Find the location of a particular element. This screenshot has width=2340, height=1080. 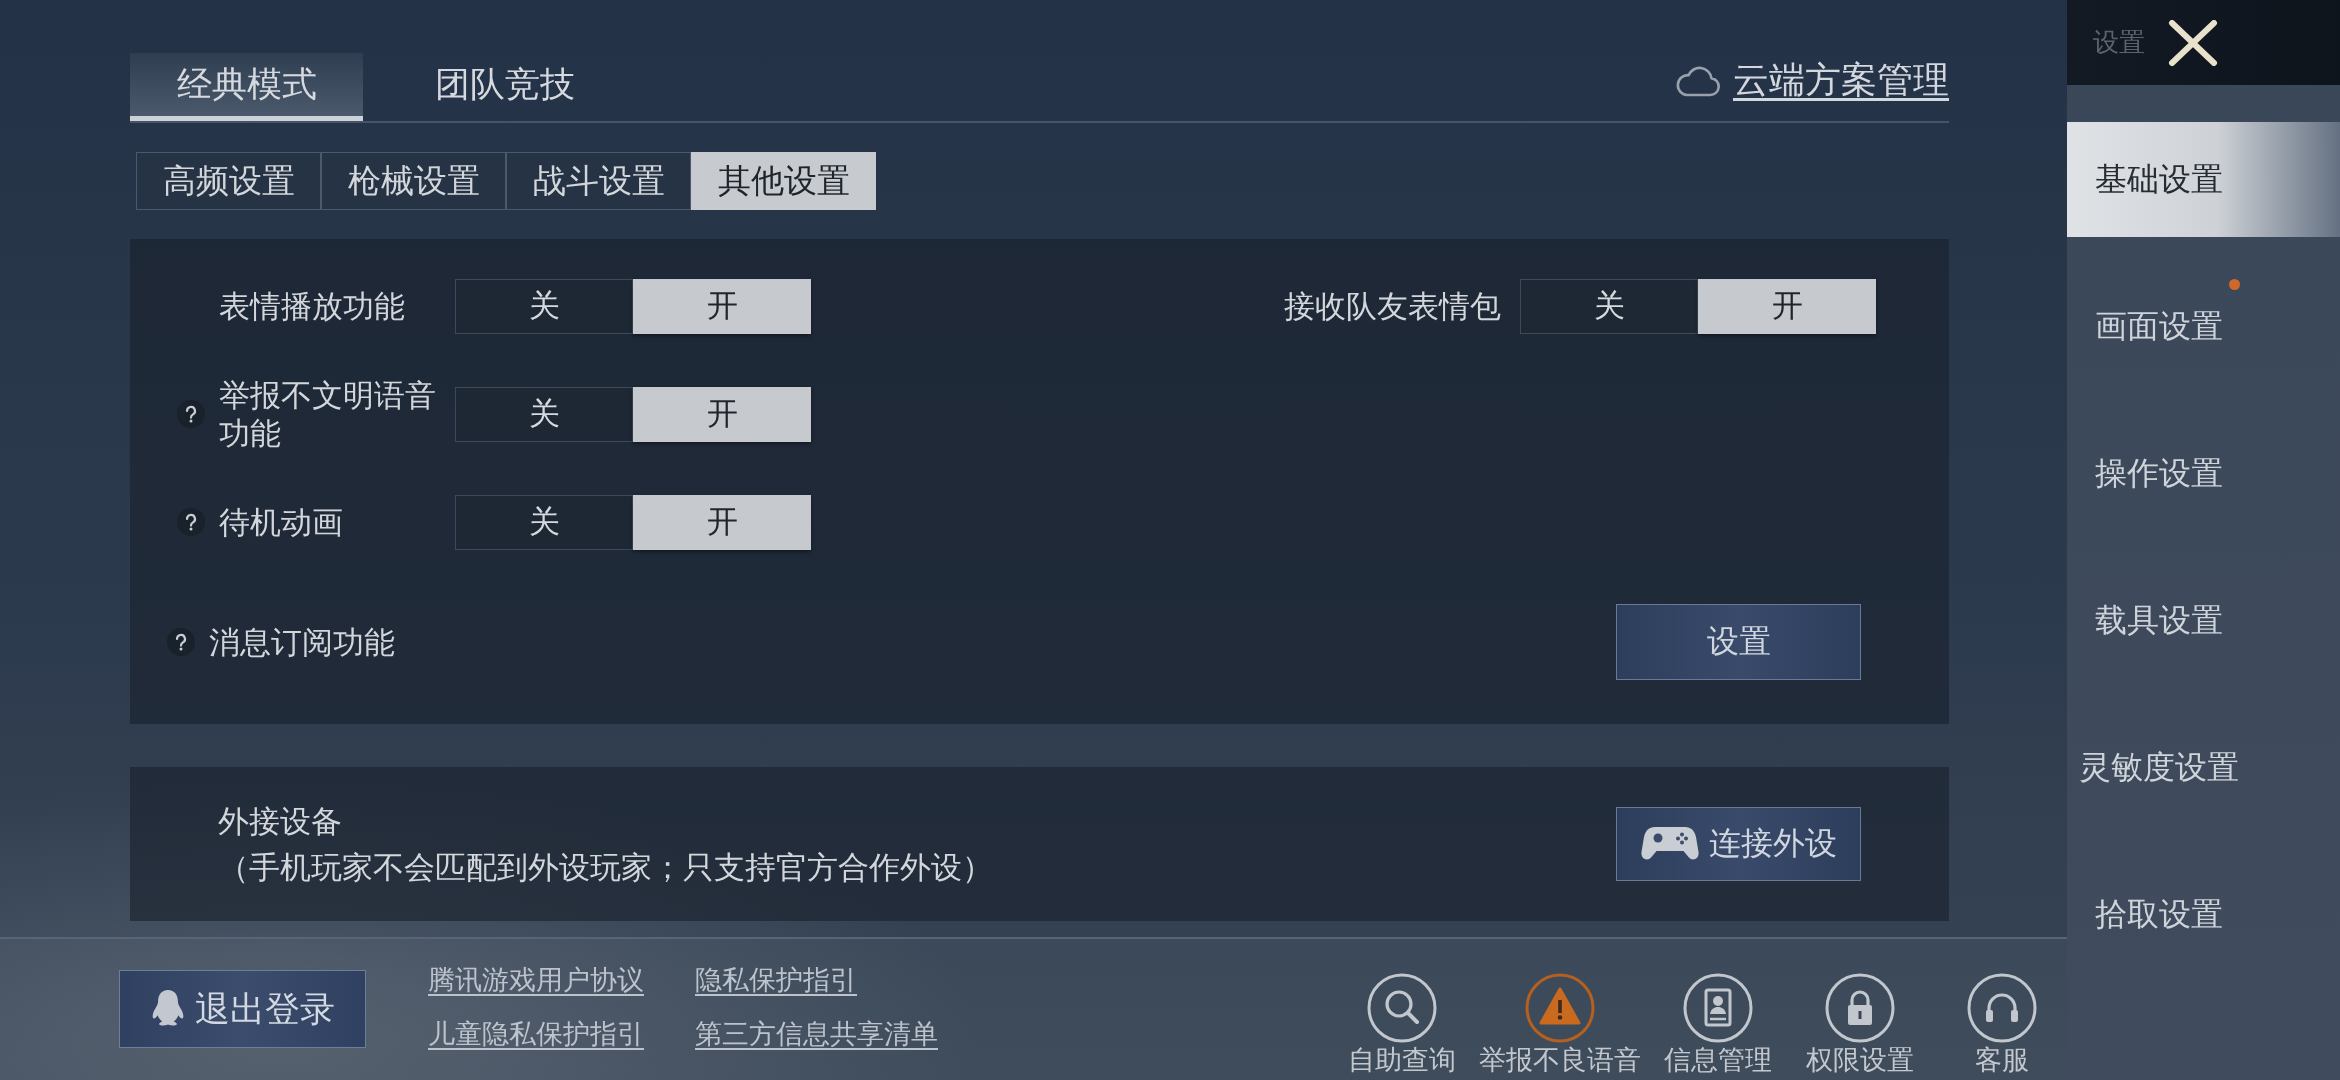

padlock-icon is located at coordinates (1860, 1008).